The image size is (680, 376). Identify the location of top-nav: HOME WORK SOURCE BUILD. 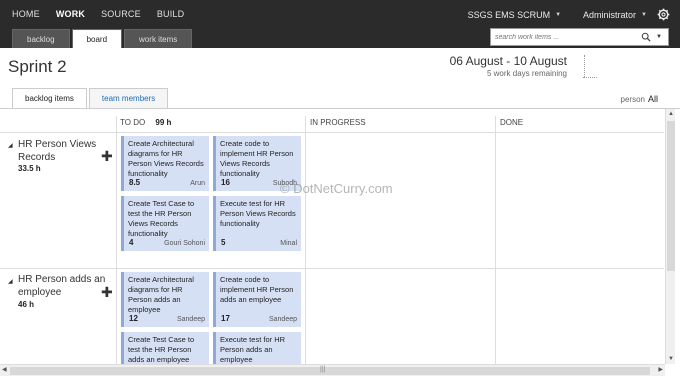
(106, 14).